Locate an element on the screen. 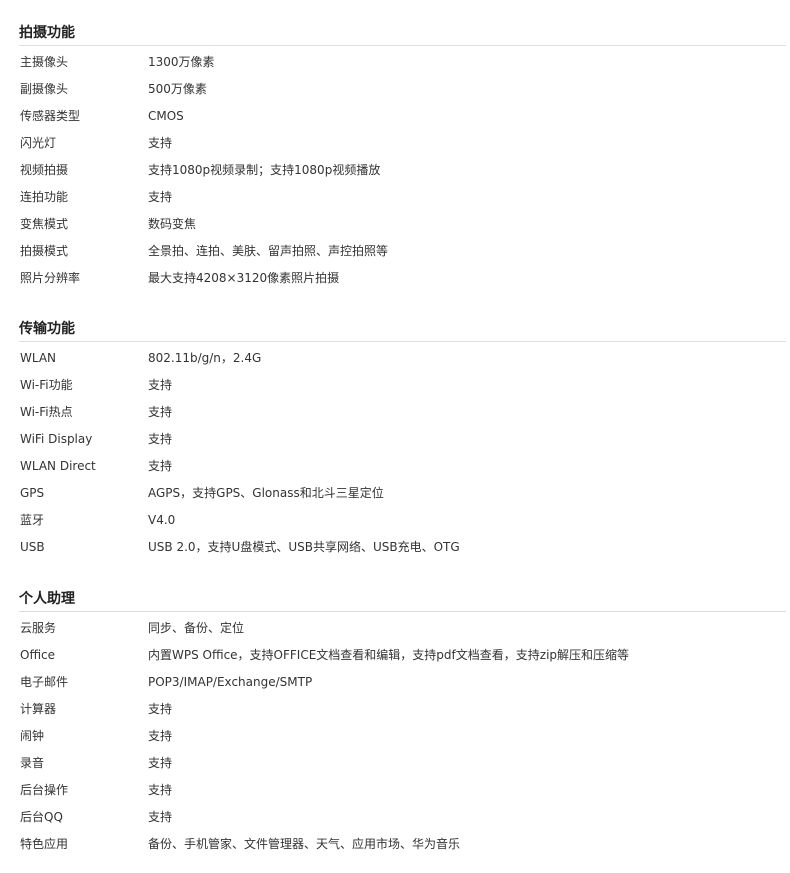 The height and width of the screenshot is (873, 790). spec-row: 电子邮件 POP3/IMAP/Exchange/SMTP is located at coordinates (395, 682).